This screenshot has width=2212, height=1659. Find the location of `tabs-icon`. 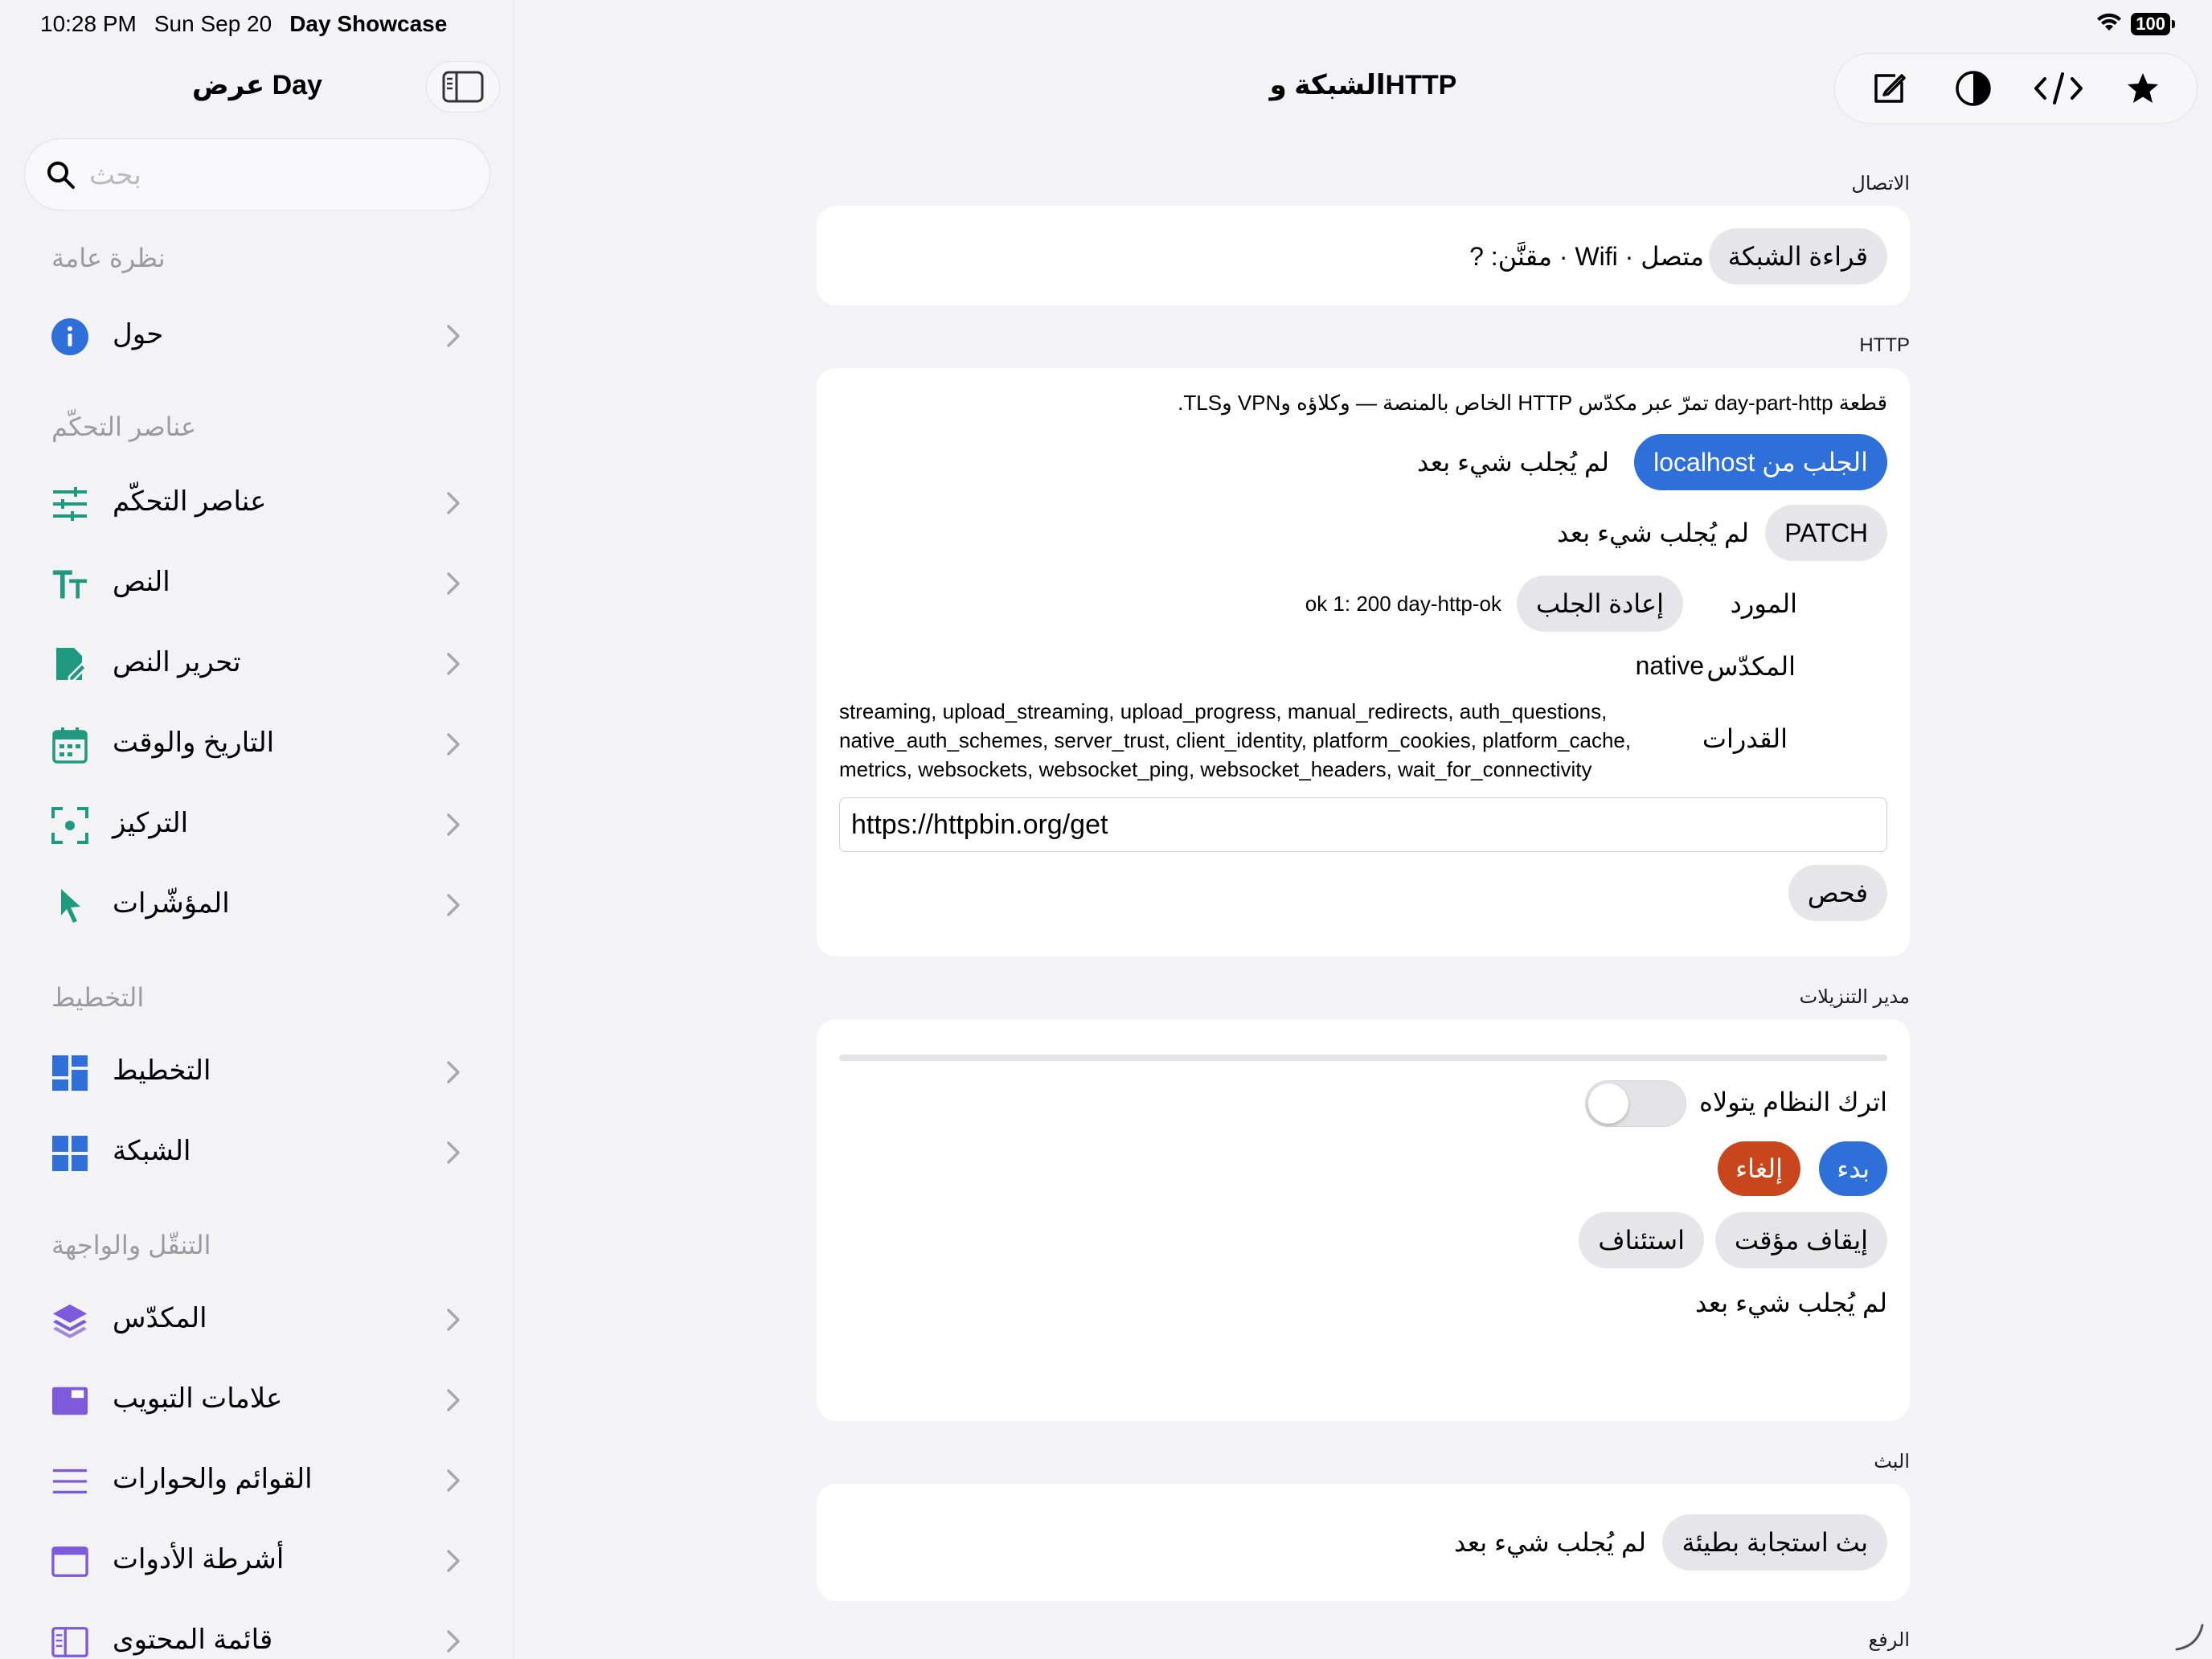

tabs-icon is located at coordinates (69, 1400).